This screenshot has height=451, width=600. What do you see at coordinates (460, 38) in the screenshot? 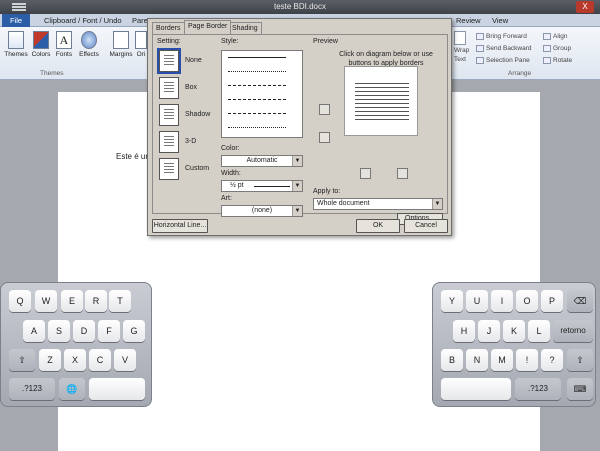
I see `wrap-text-icon` at bounding box center [460, 38].